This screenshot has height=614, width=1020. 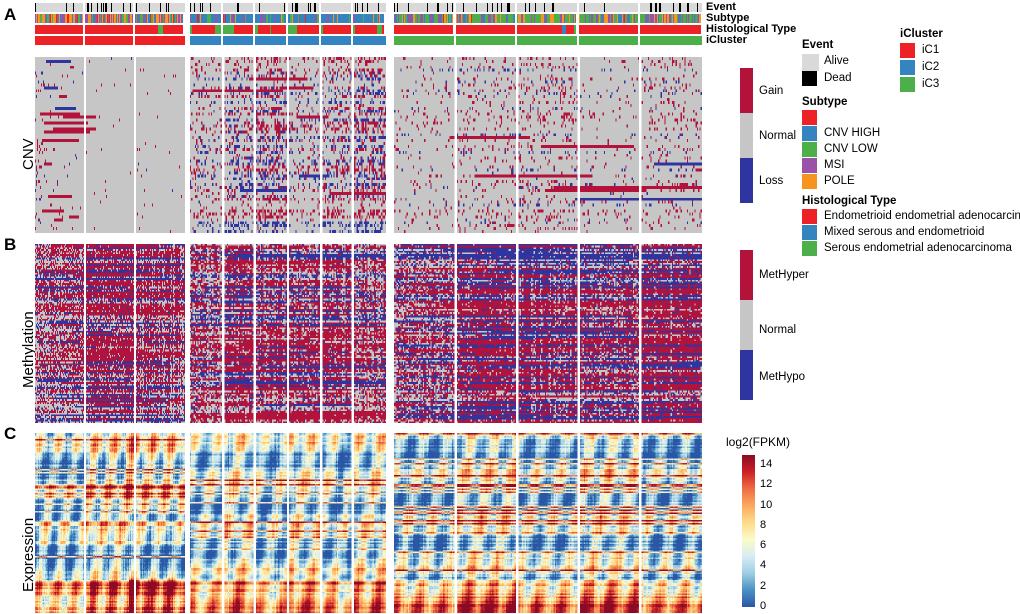 What do you see at coordinates (818, 45) in the screenshot?
I see `legend-title-event: Event` at bounding box center [818, 45].